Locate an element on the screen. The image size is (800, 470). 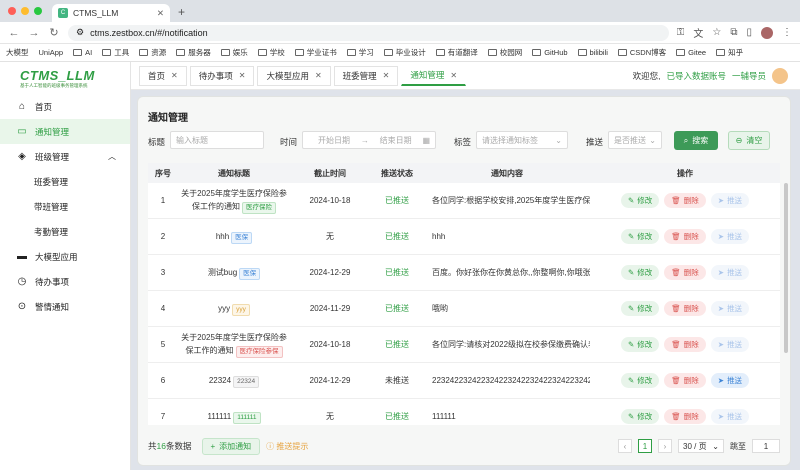
bookmark-item: AI is located at coordinates (82, 52).